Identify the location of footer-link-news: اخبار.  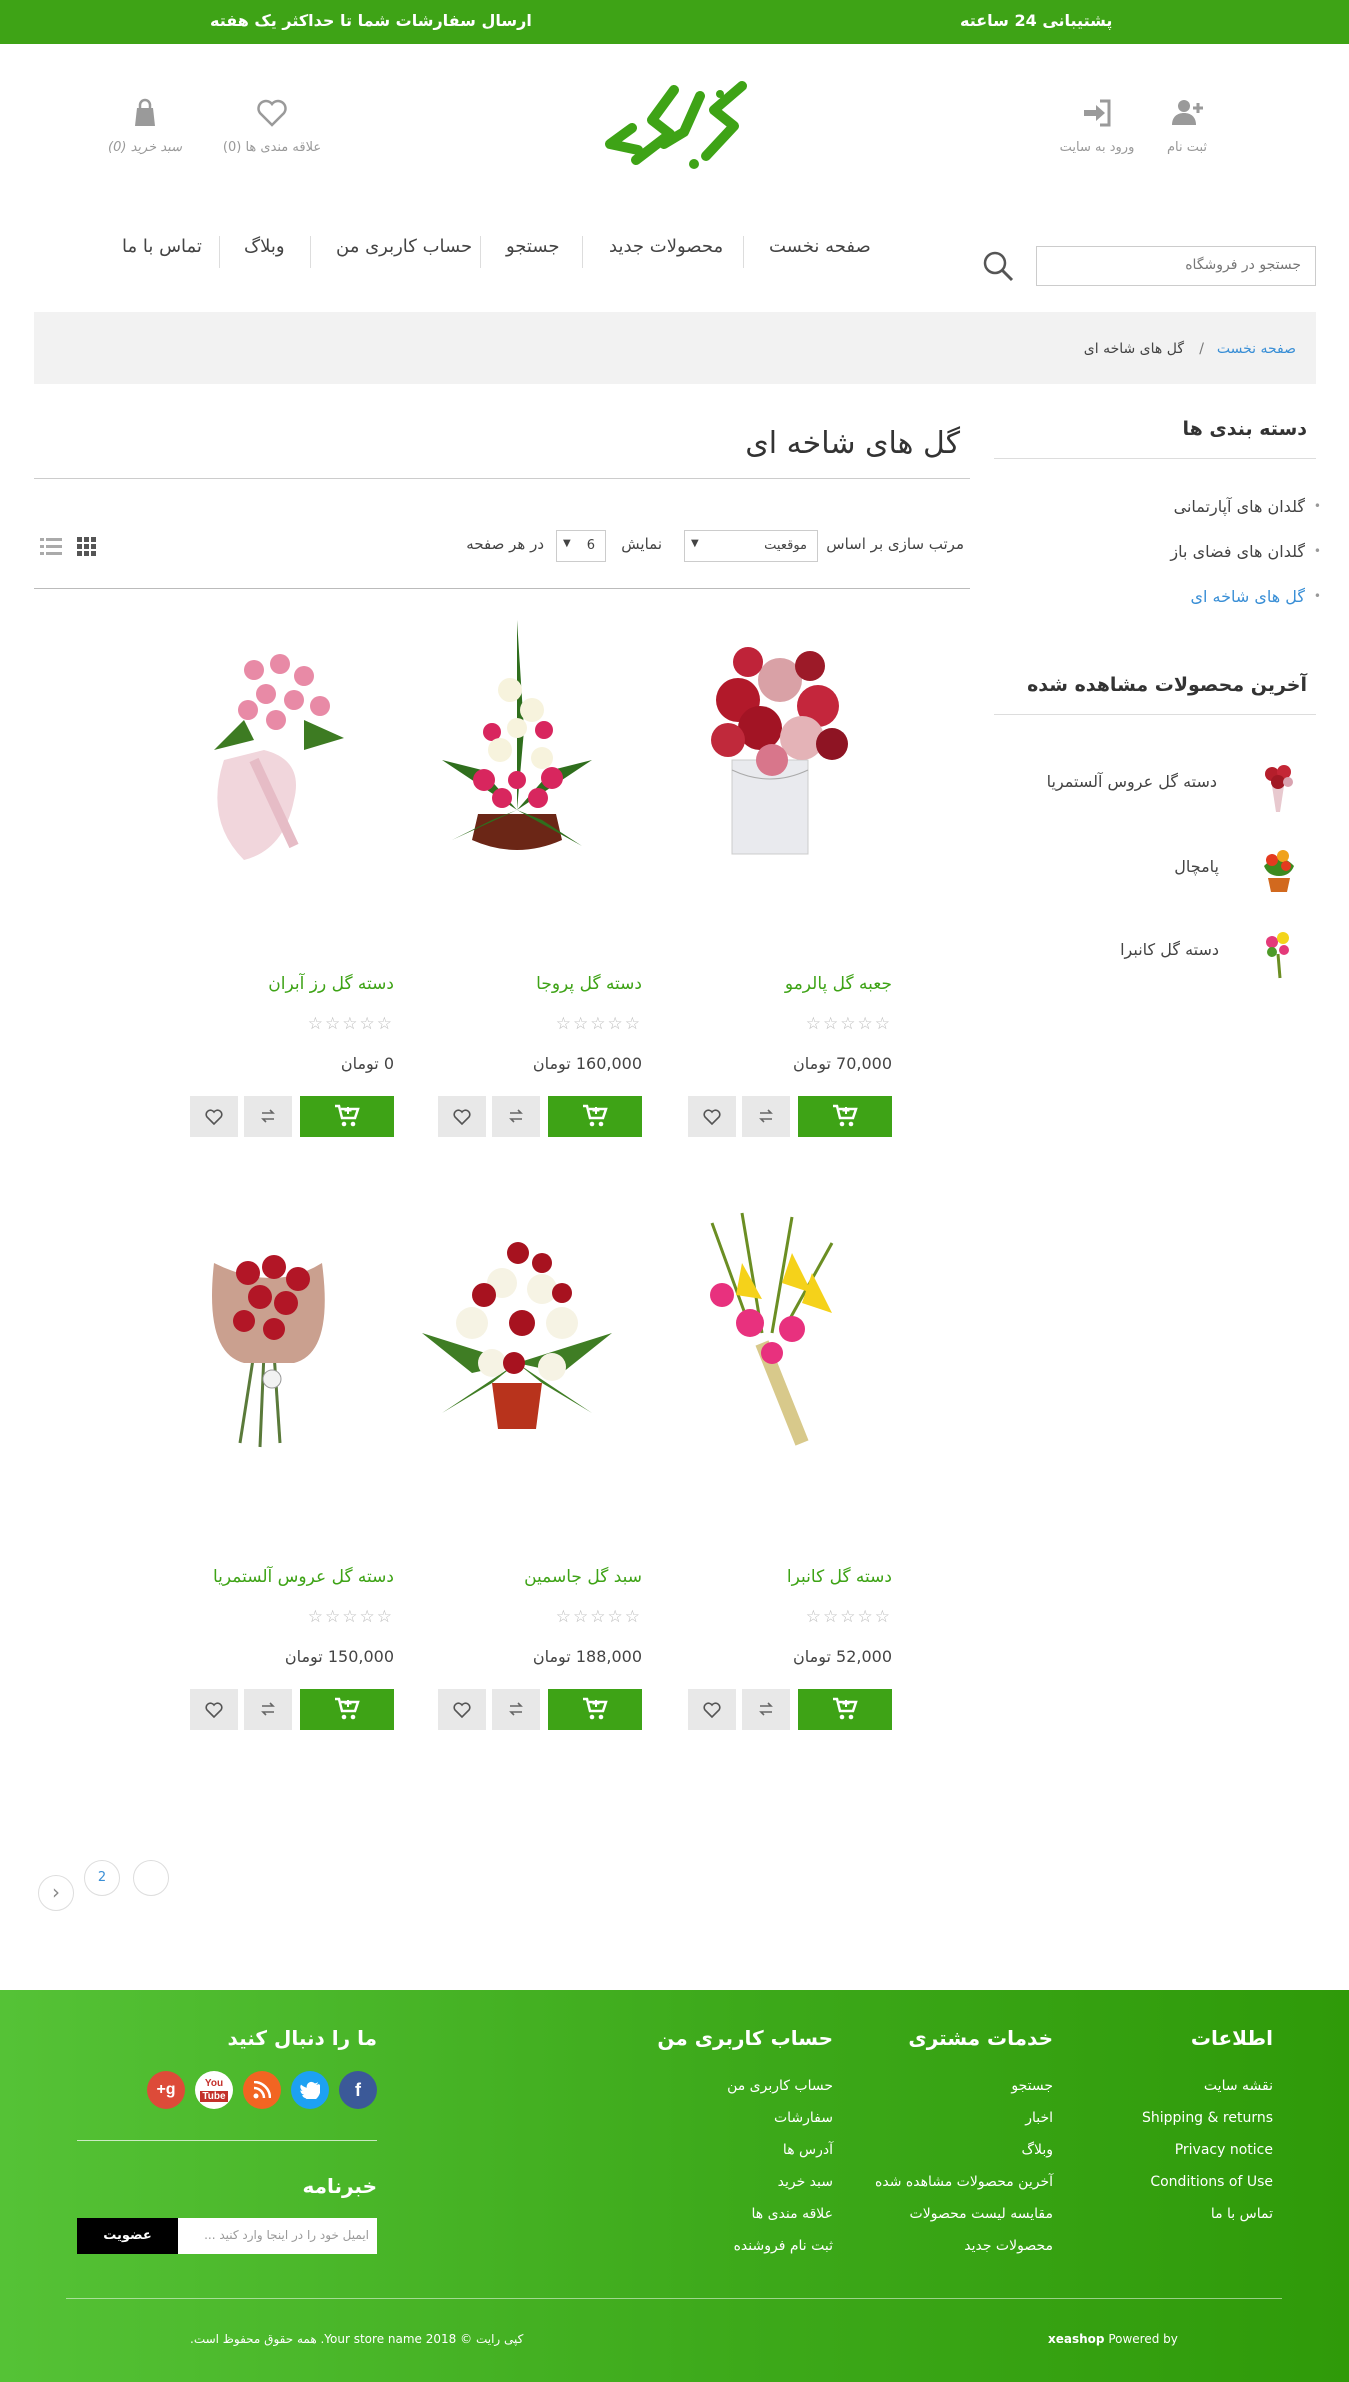
(1039, 2118).